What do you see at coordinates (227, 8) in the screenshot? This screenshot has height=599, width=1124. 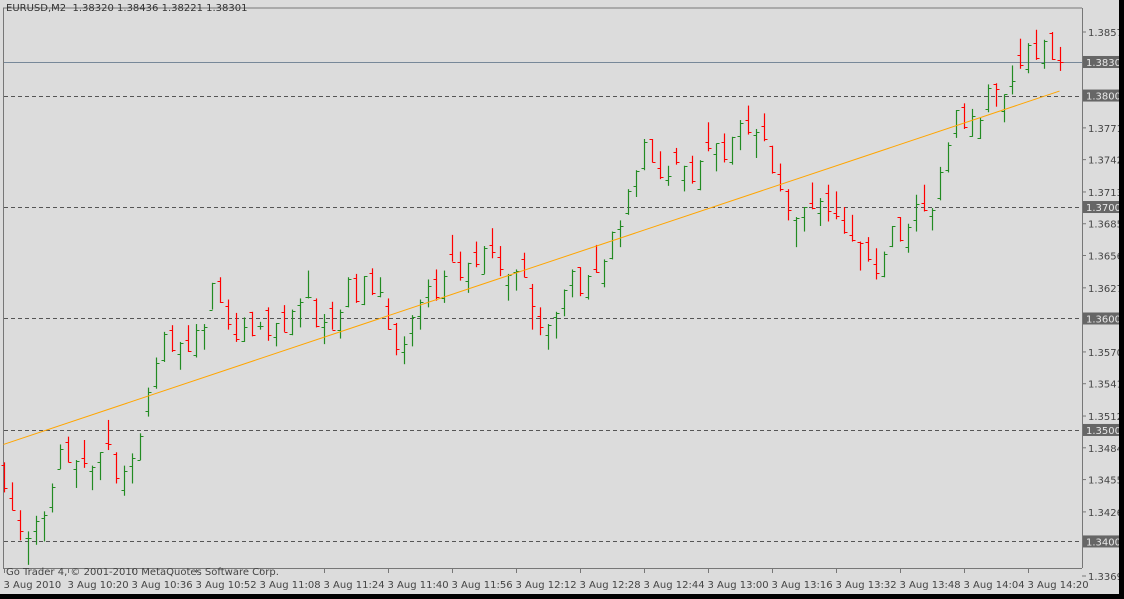 I see `ohlc-close: 1.38301` at bounding box center [227, 8].